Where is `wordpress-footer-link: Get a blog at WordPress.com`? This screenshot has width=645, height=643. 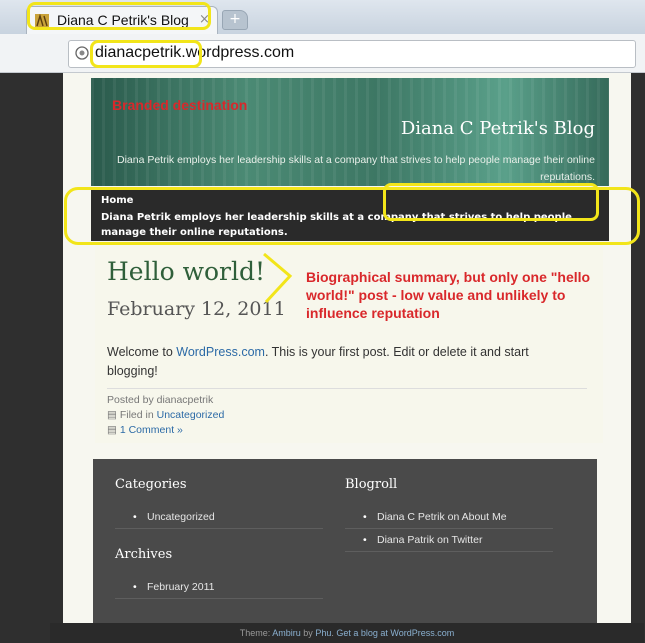
wordpress-footer-link: Get a blog at WordPress.com is located at coordinates (395, 633).